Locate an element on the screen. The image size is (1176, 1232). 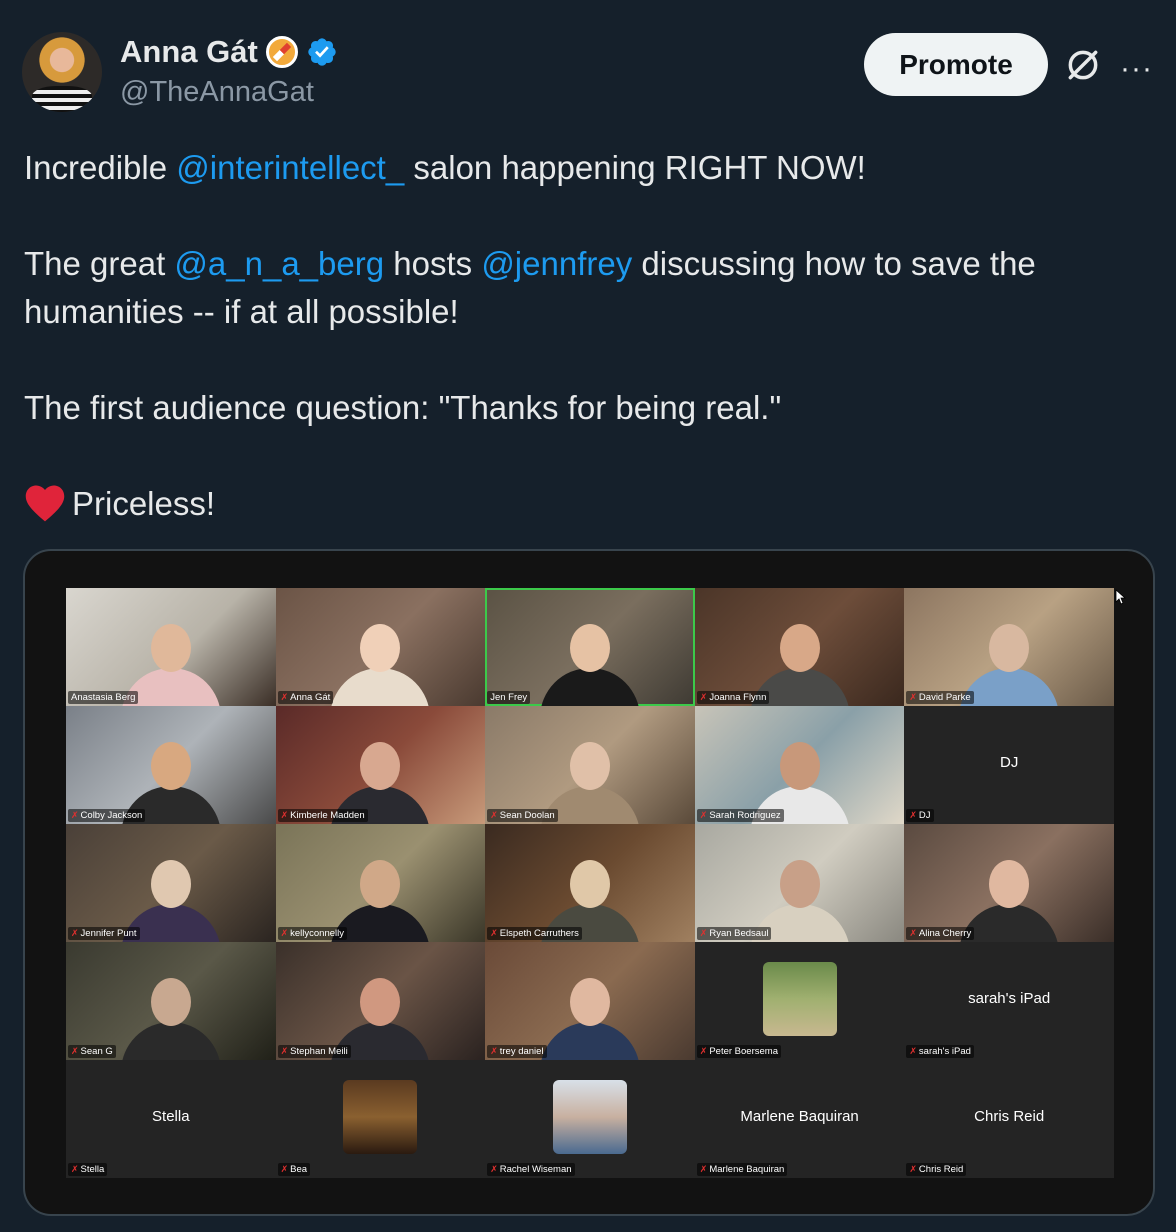
participant-name: Peter Boersema is located at coordinates (743, 1051).